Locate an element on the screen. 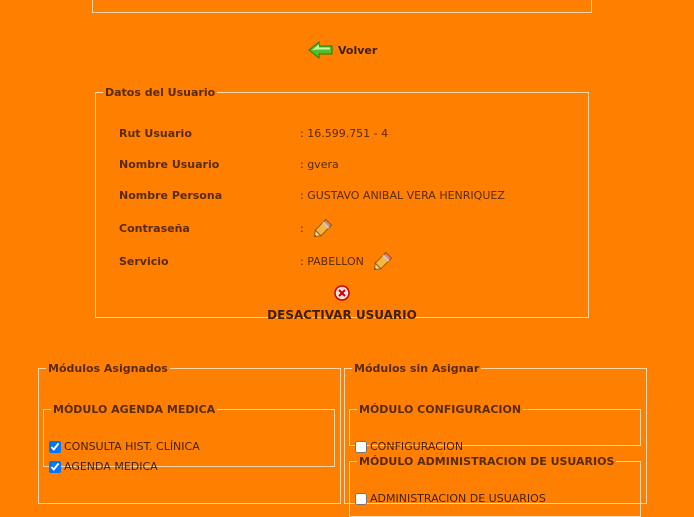 This screenshot has height=517, width=694. deactivate-user: DESACTIVAR USUARIO is located at coordinates (342, 304).